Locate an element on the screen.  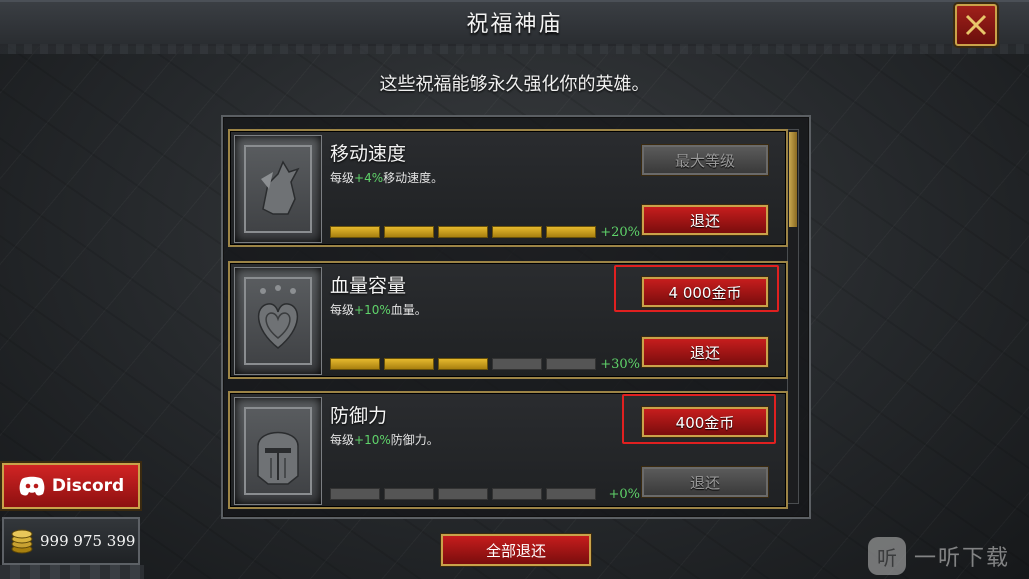
bonus-value: +30% is located at coordinates (620, 364).